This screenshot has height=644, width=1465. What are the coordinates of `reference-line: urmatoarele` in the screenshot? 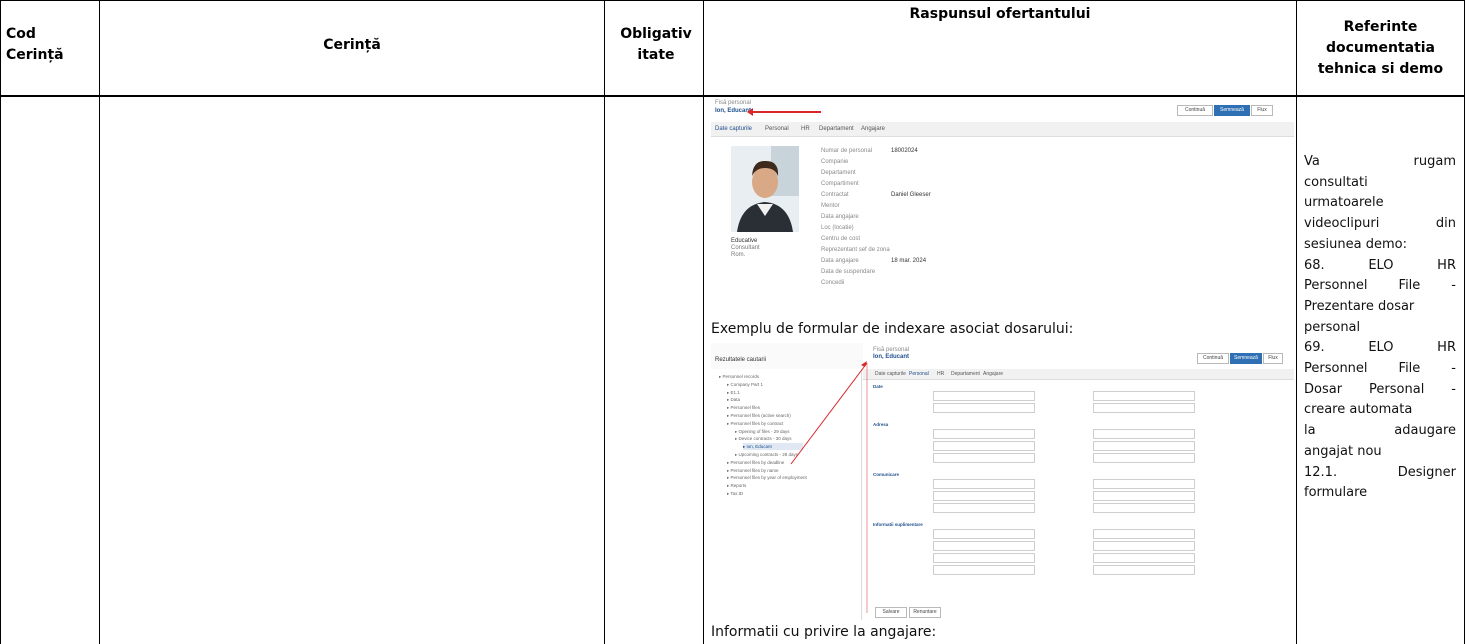 It's located at (1380, 203).